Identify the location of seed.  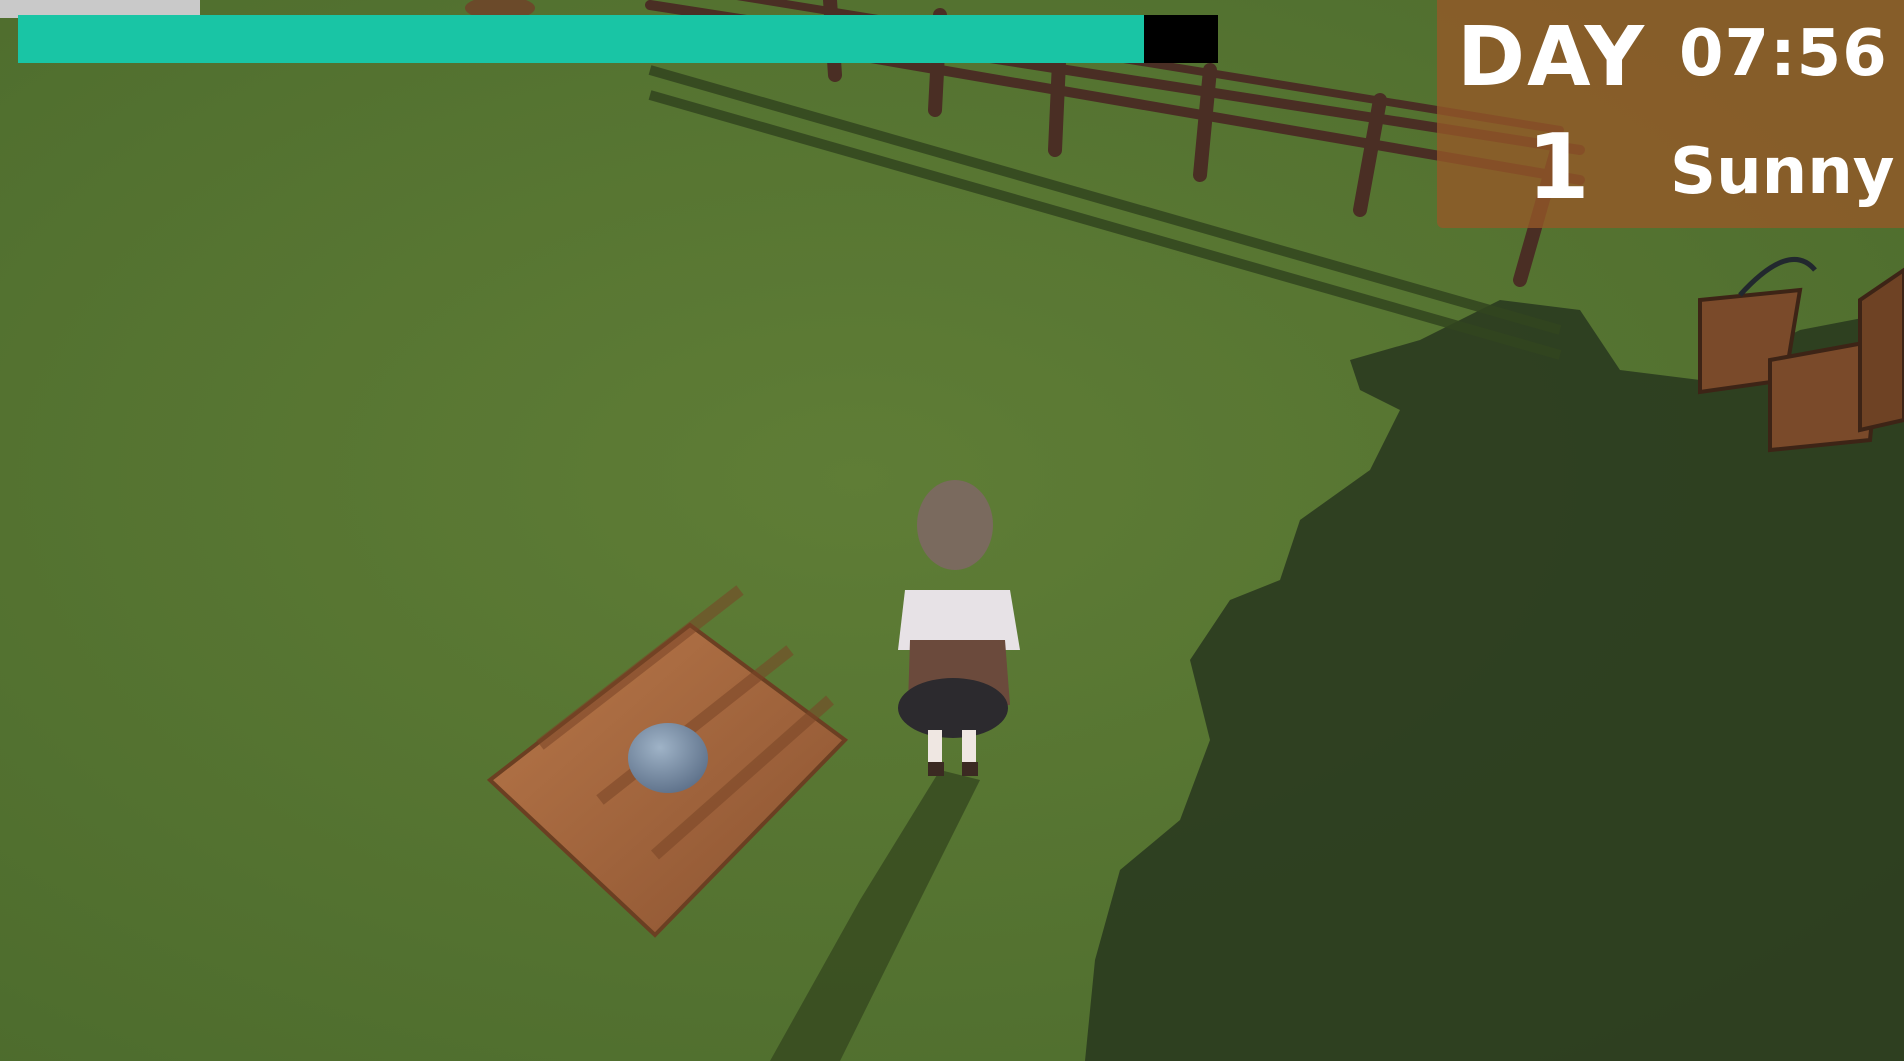
(668, 758).